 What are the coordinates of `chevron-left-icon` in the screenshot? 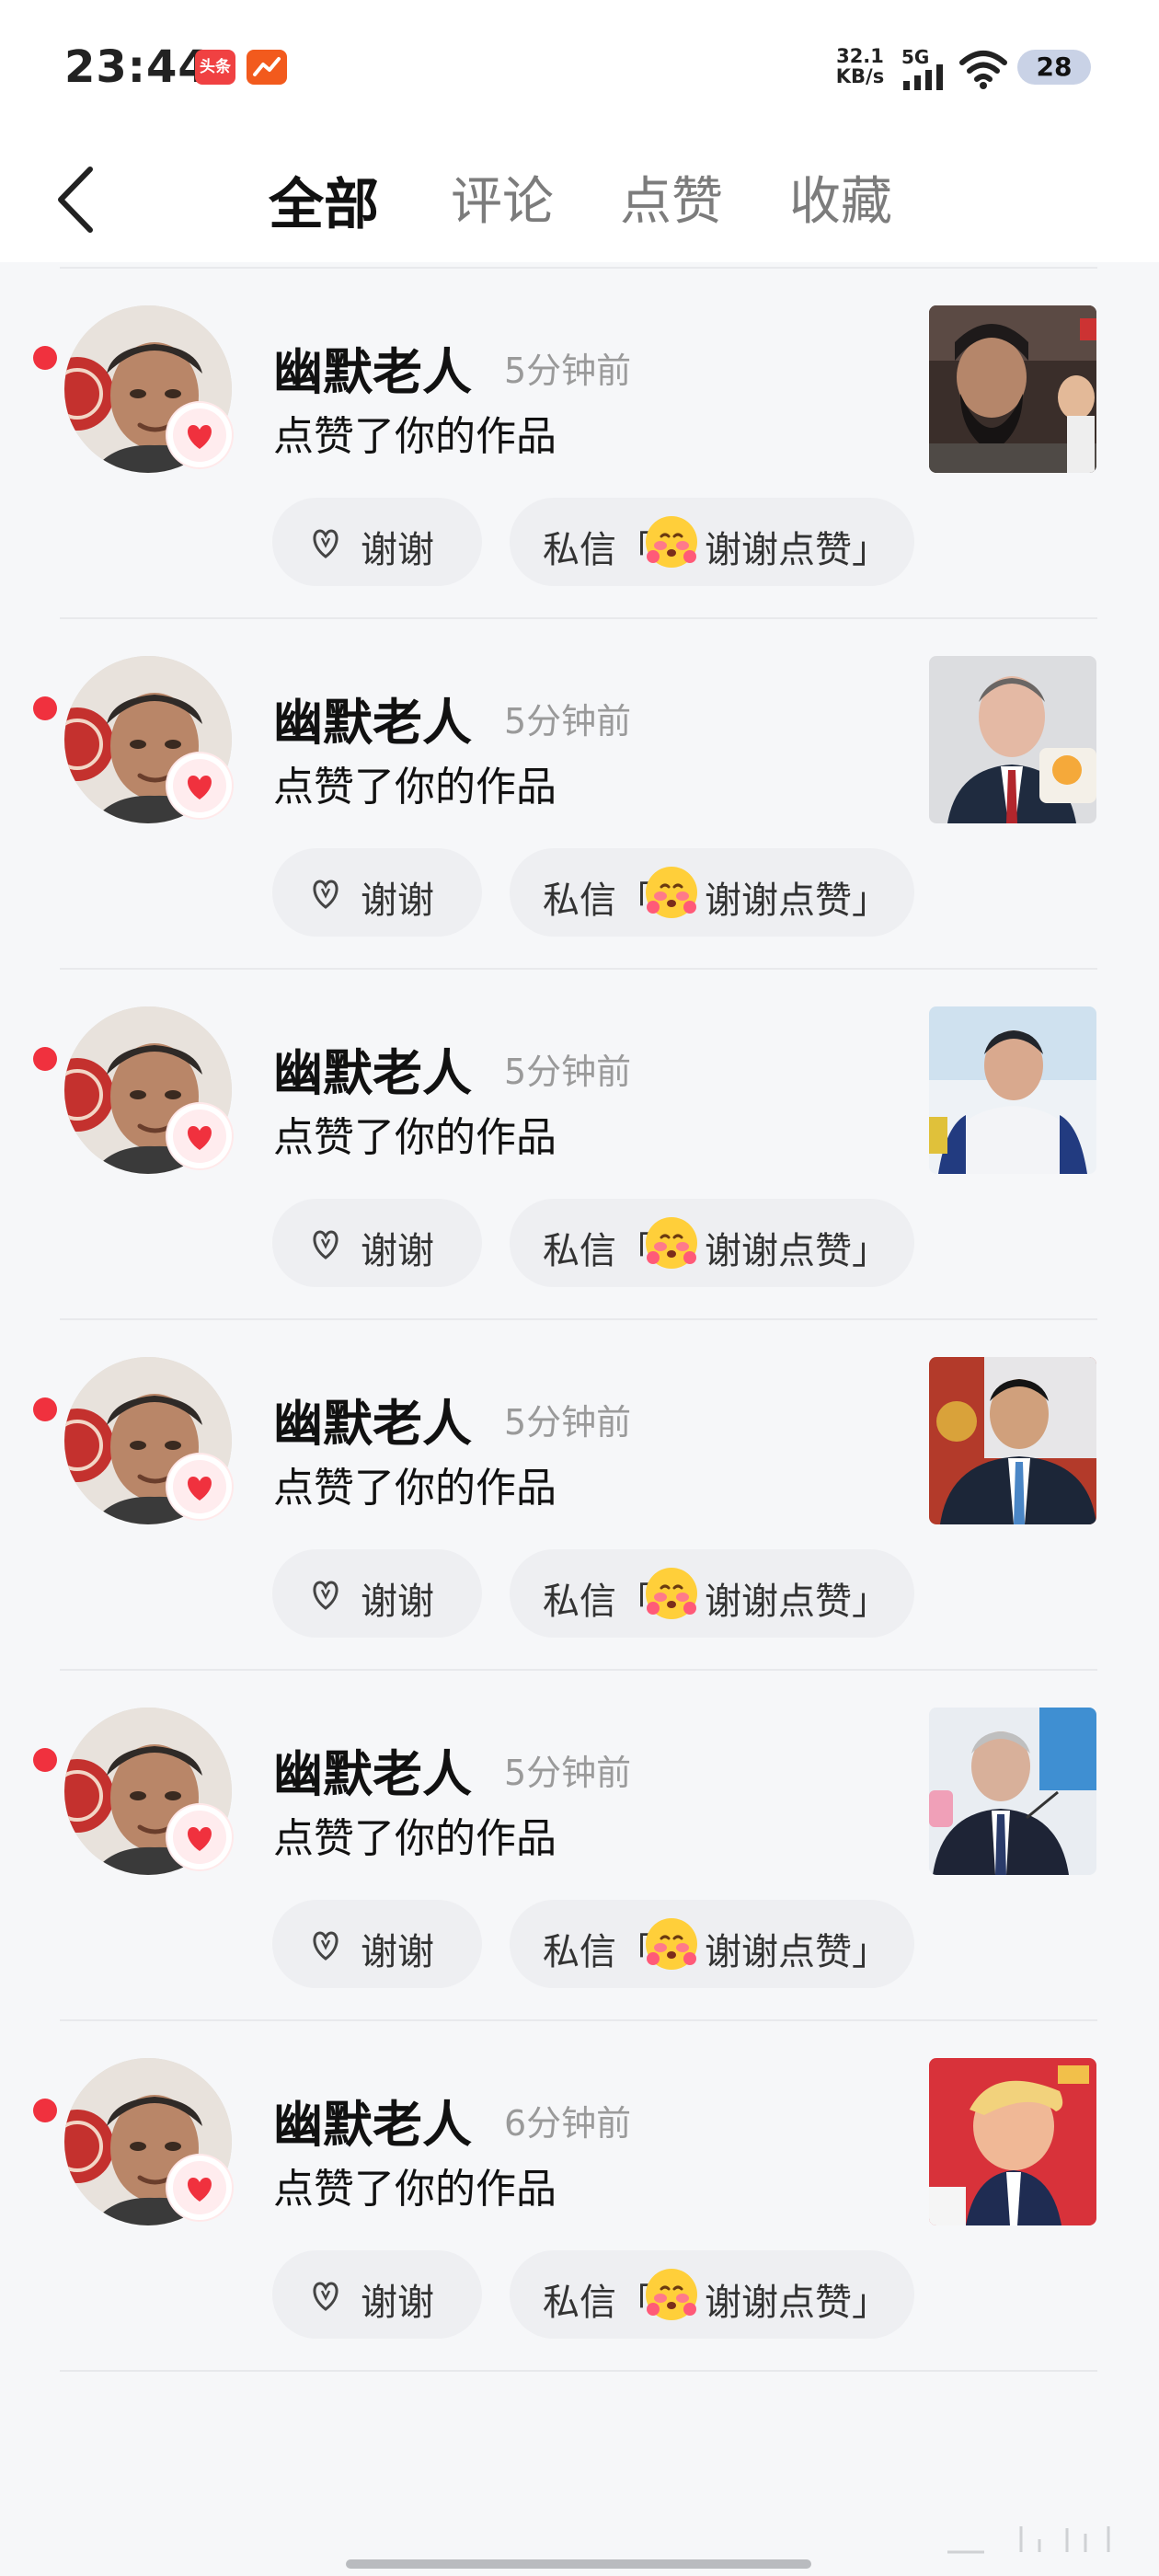 It's located at (75, 200).